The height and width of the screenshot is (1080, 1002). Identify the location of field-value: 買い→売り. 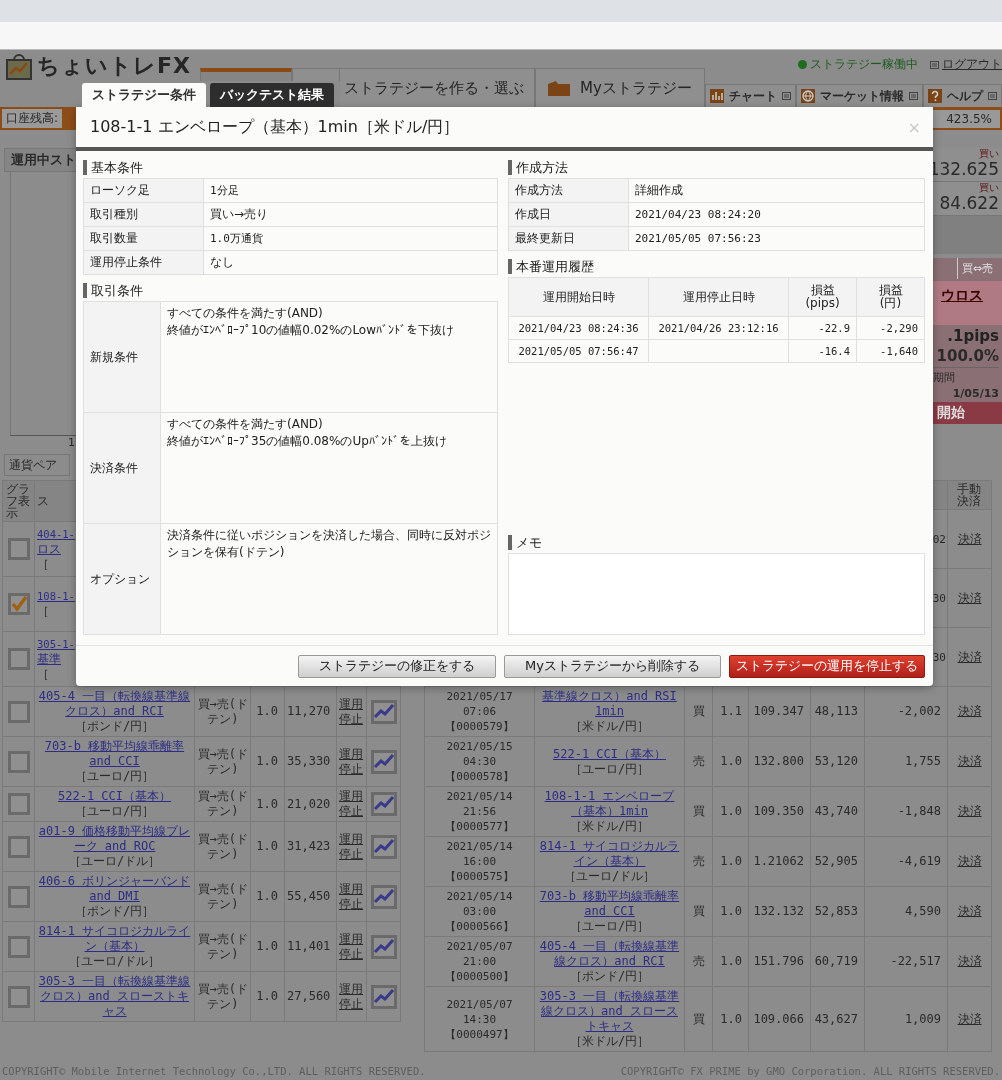
(350, 214).